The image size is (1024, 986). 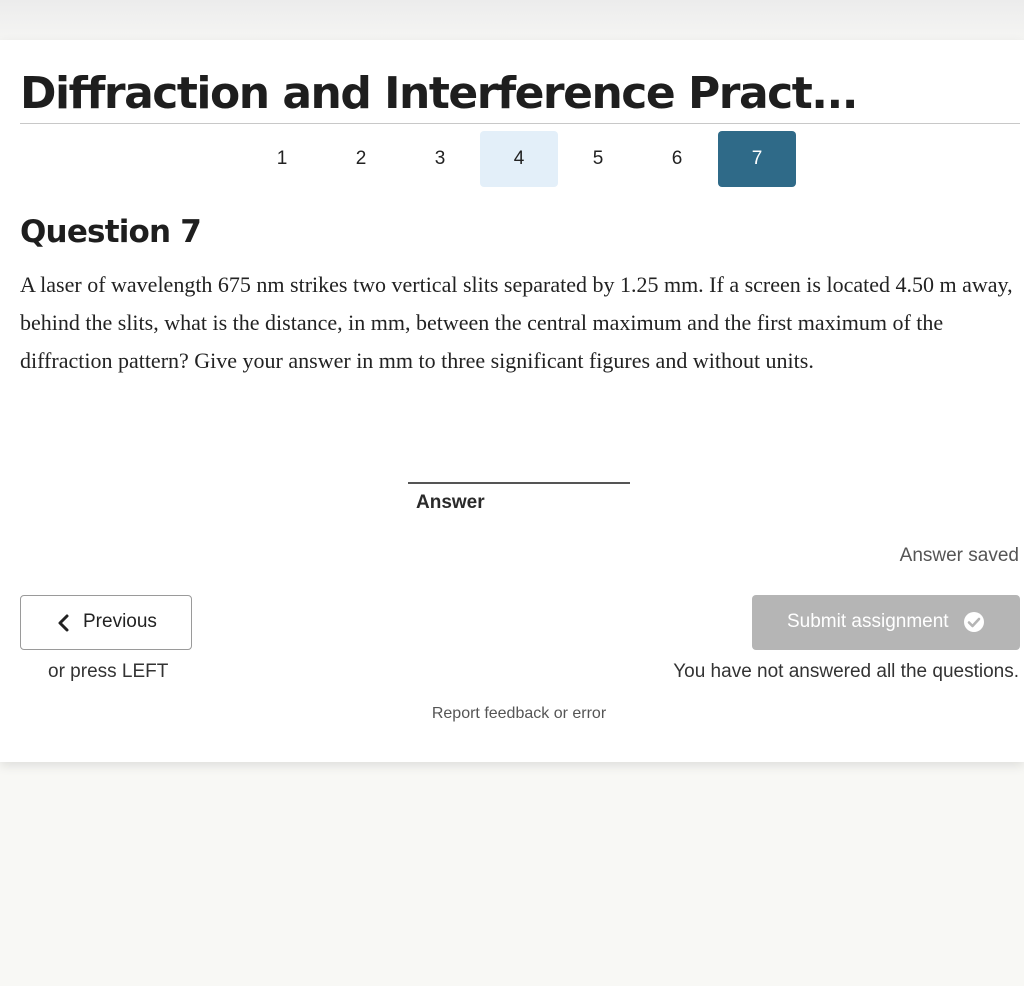 What do you see at coordinates (108, 671) in the screenshot?
I see `keyboard-hint: or press LEFT` at bounding box center [108, 671].